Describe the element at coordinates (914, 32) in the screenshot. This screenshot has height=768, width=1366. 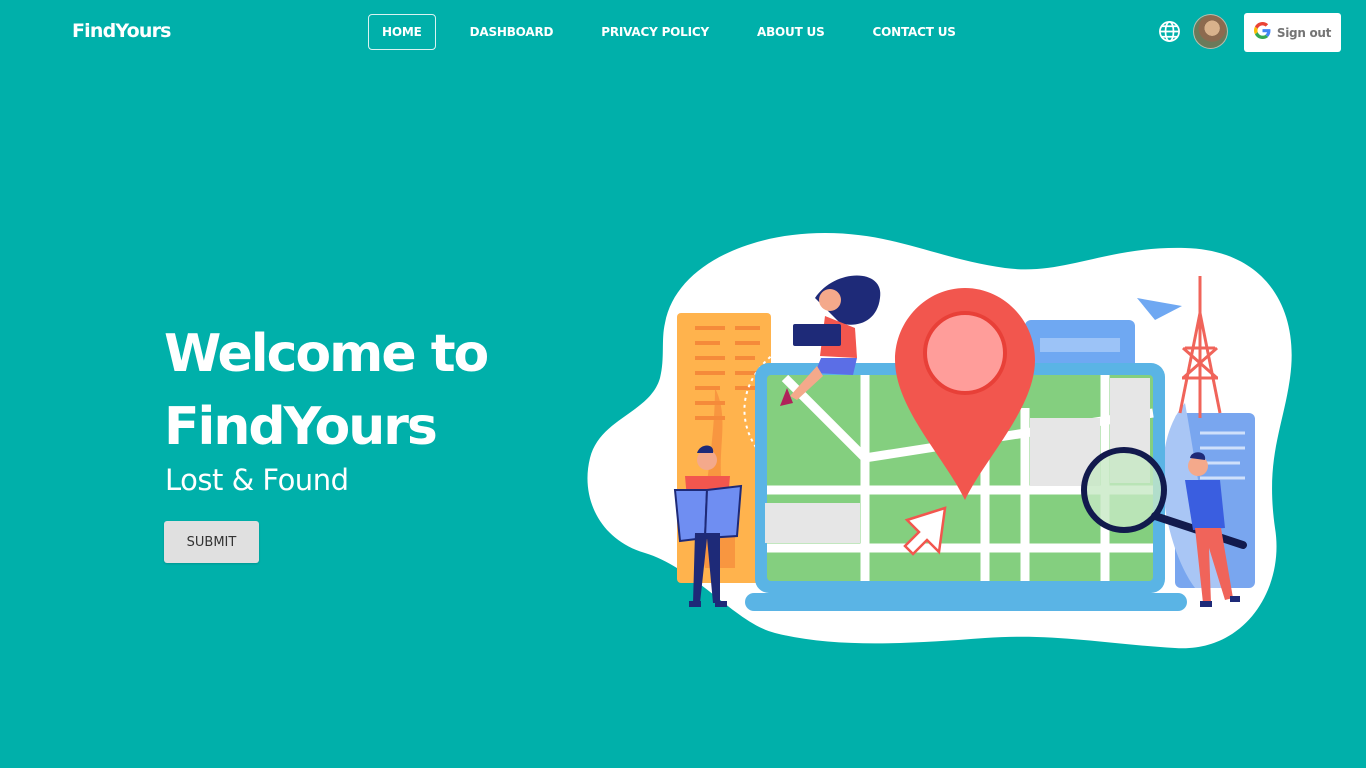
I see `nav-link-contact-us: CONTACT US` at that location.